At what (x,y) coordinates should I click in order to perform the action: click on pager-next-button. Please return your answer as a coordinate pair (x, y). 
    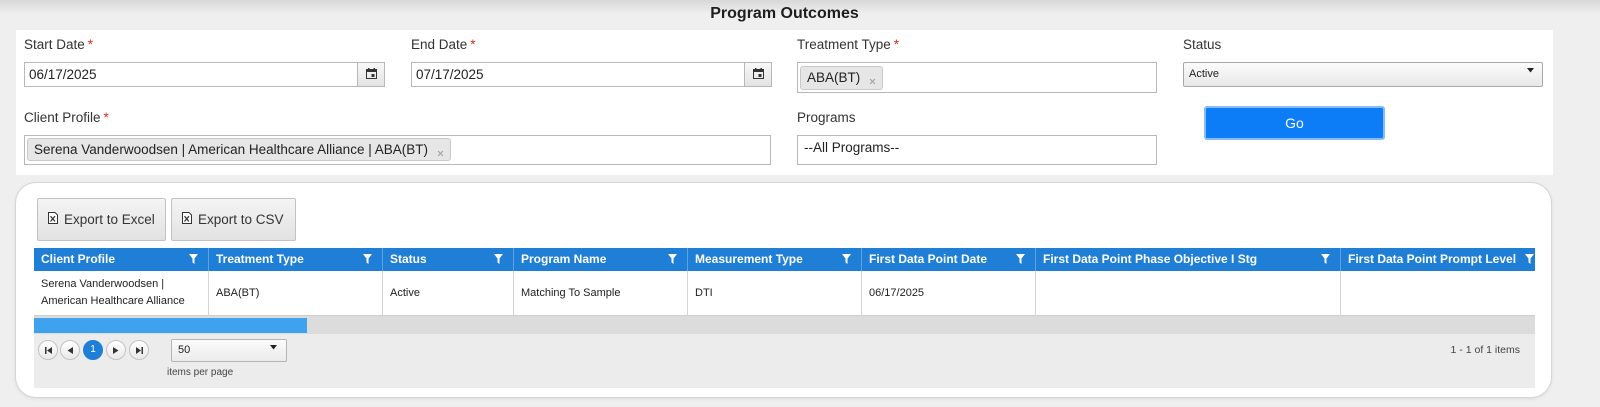
    Looking at the image, I should click on (116, 350).